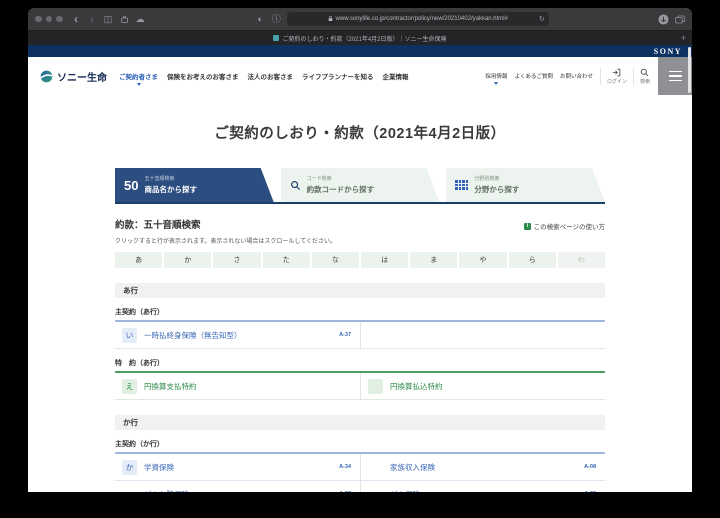  Describe the element at coordinates (340, 189) in the screenshot. I see `tab-label: 約款コードから探す` at that location.